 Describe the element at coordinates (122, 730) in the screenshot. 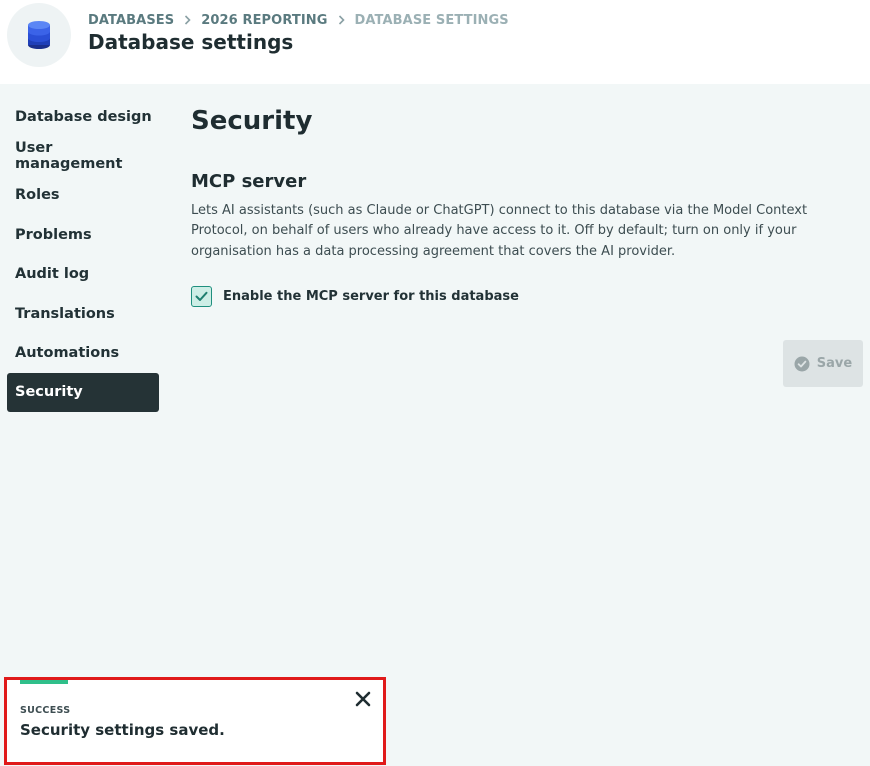

I see `toast-message: Security settings saved.` at that location.